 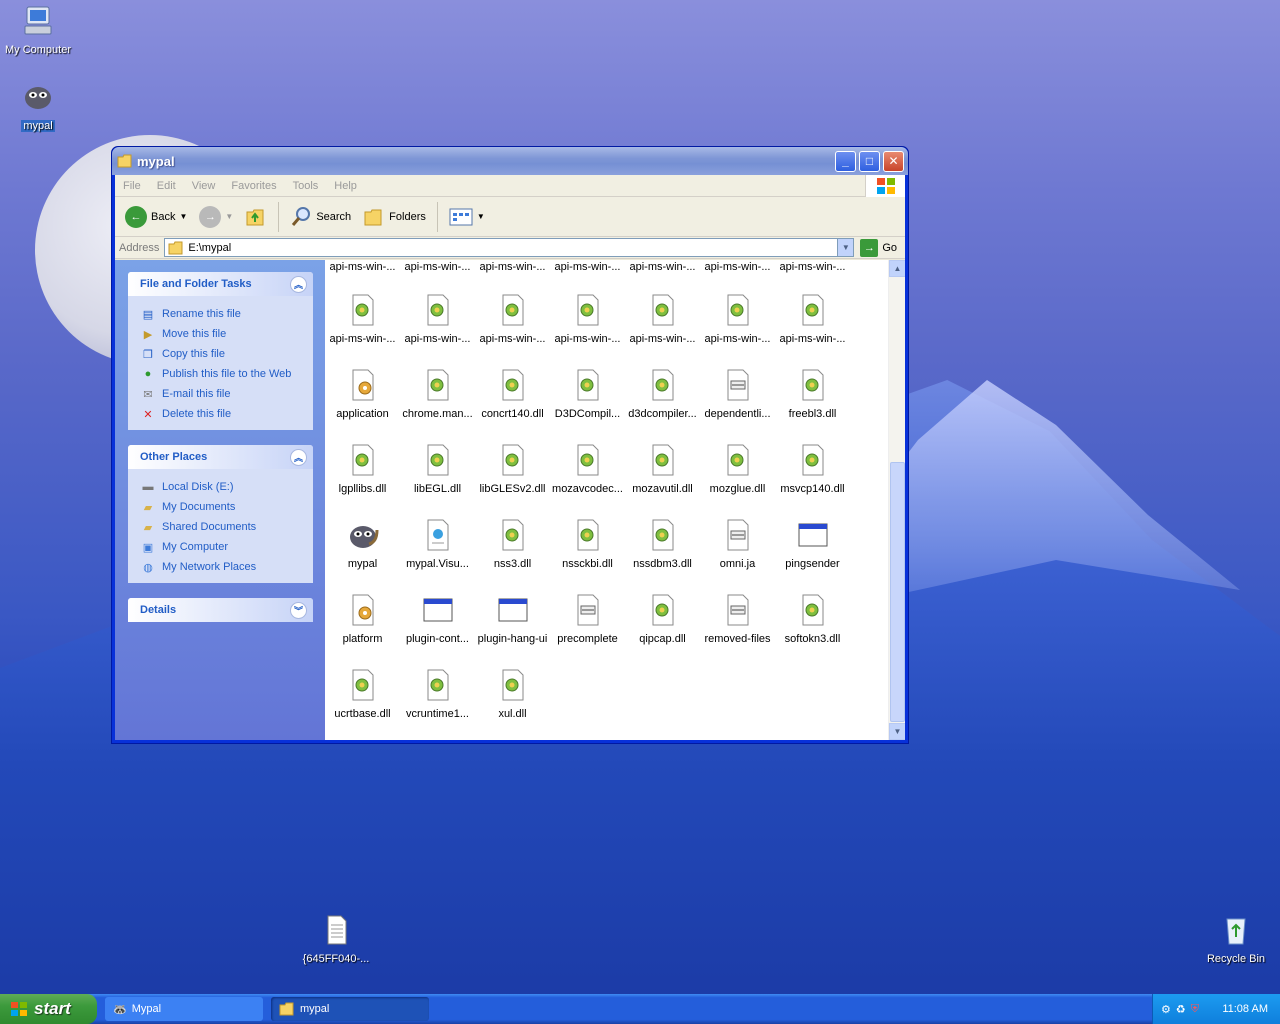 What do you see at coordinates (662, 611) in the screenshot?
I see `file-item: qipcap.dll` at bounding box center [662, 611].